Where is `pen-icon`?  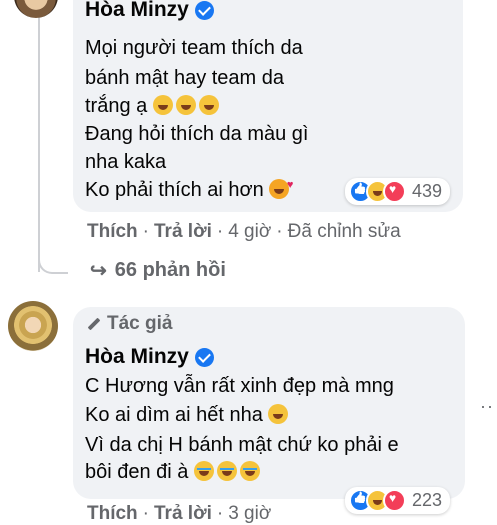 pen-icon is located at coordinates (94, 324).